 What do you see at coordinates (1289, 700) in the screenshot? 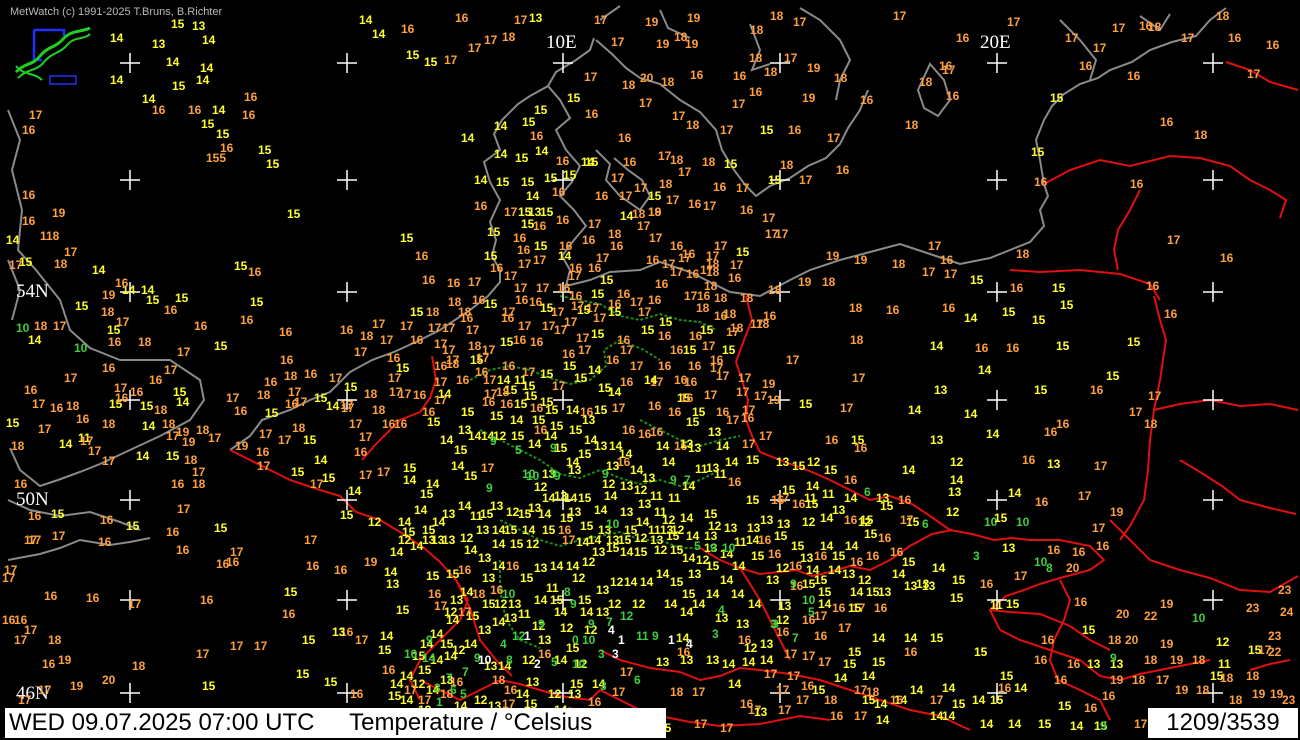
I see `temperature-value: 23` at bounding box center [1289, 700].